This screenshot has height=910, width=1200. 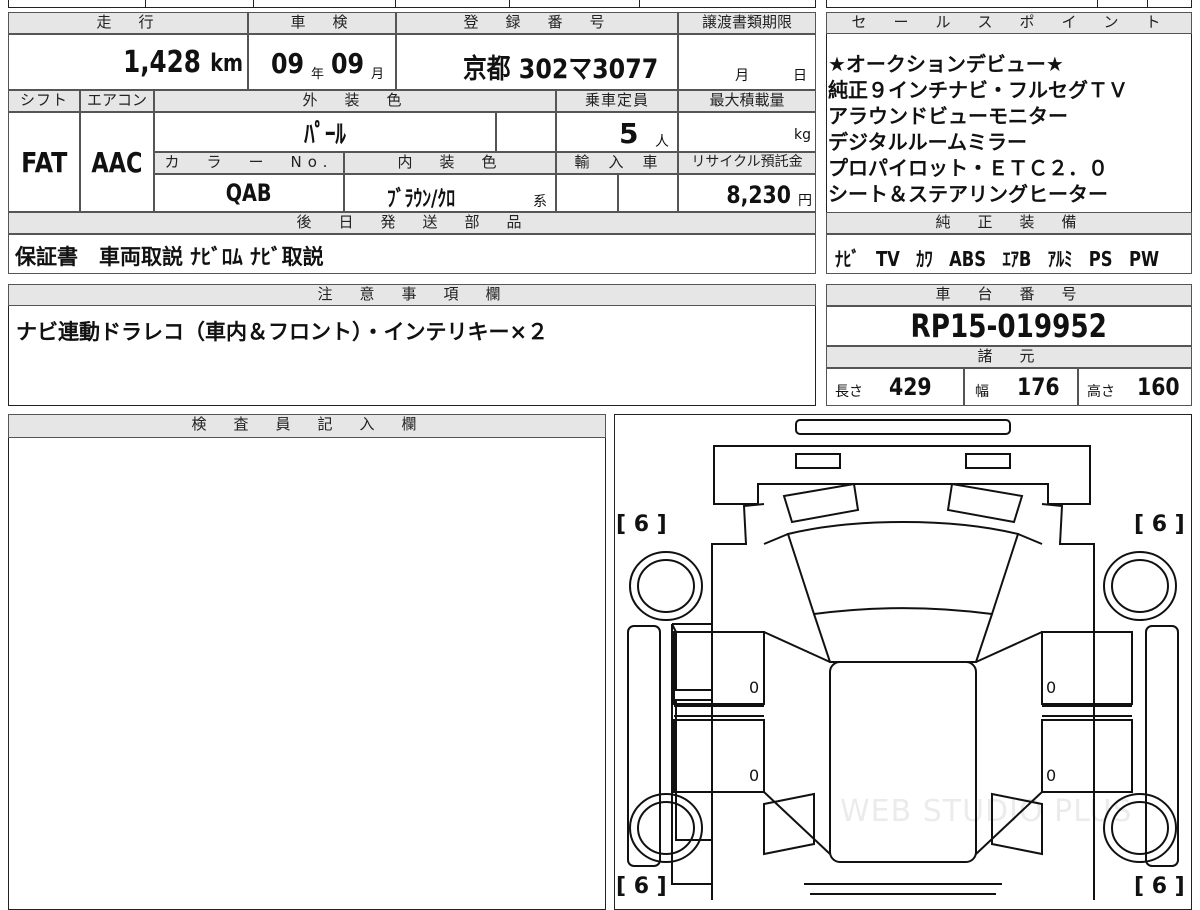 I want to click on sales-points-label: セ ー ル ス ポ イ ン ト, so click(x=1009, y=23).